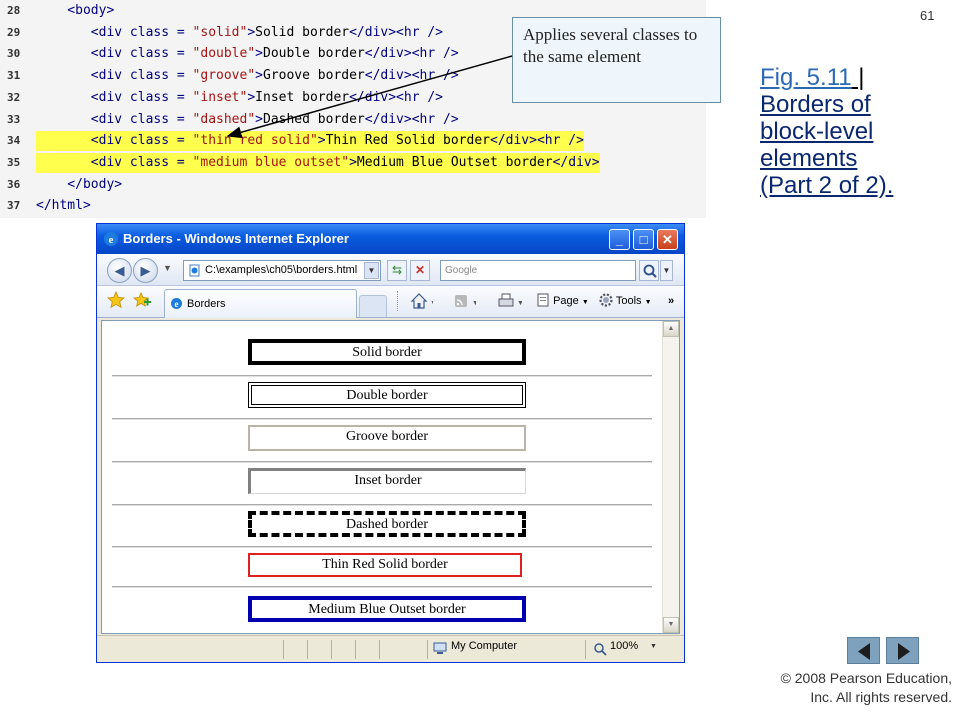 The image size is (960, 720). What do you see at coordinates (625, 301) in the screenshot?
I see `tools-menu: Tools ▼` at bounding box center [625, 301].